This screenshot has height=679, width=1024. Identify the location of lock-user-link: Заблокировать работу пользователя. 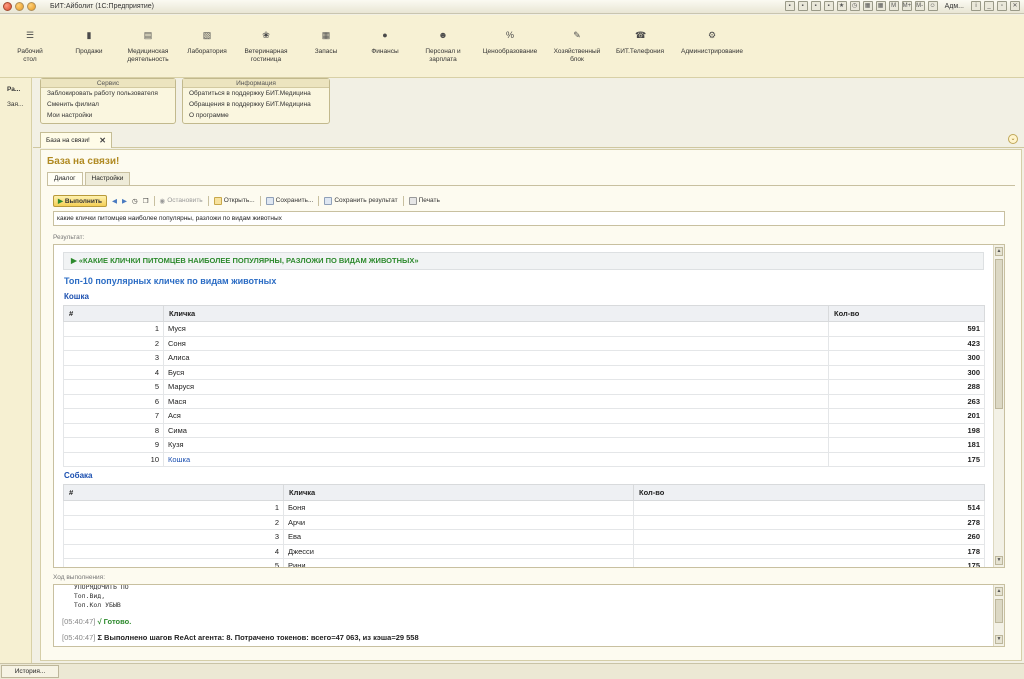
(108, 93).